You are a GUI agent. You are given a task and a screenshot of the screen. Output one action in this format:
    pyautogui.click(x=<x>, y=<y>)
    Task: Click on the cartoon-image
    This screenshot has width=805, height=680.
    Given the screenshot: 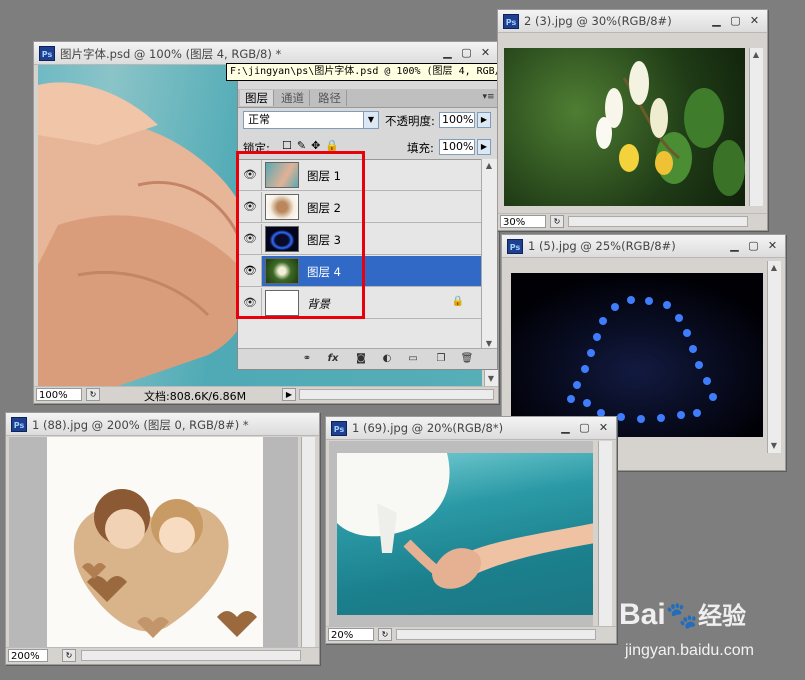 What is the action you would take?
    pyautogui.click(x=155, y=542)
    